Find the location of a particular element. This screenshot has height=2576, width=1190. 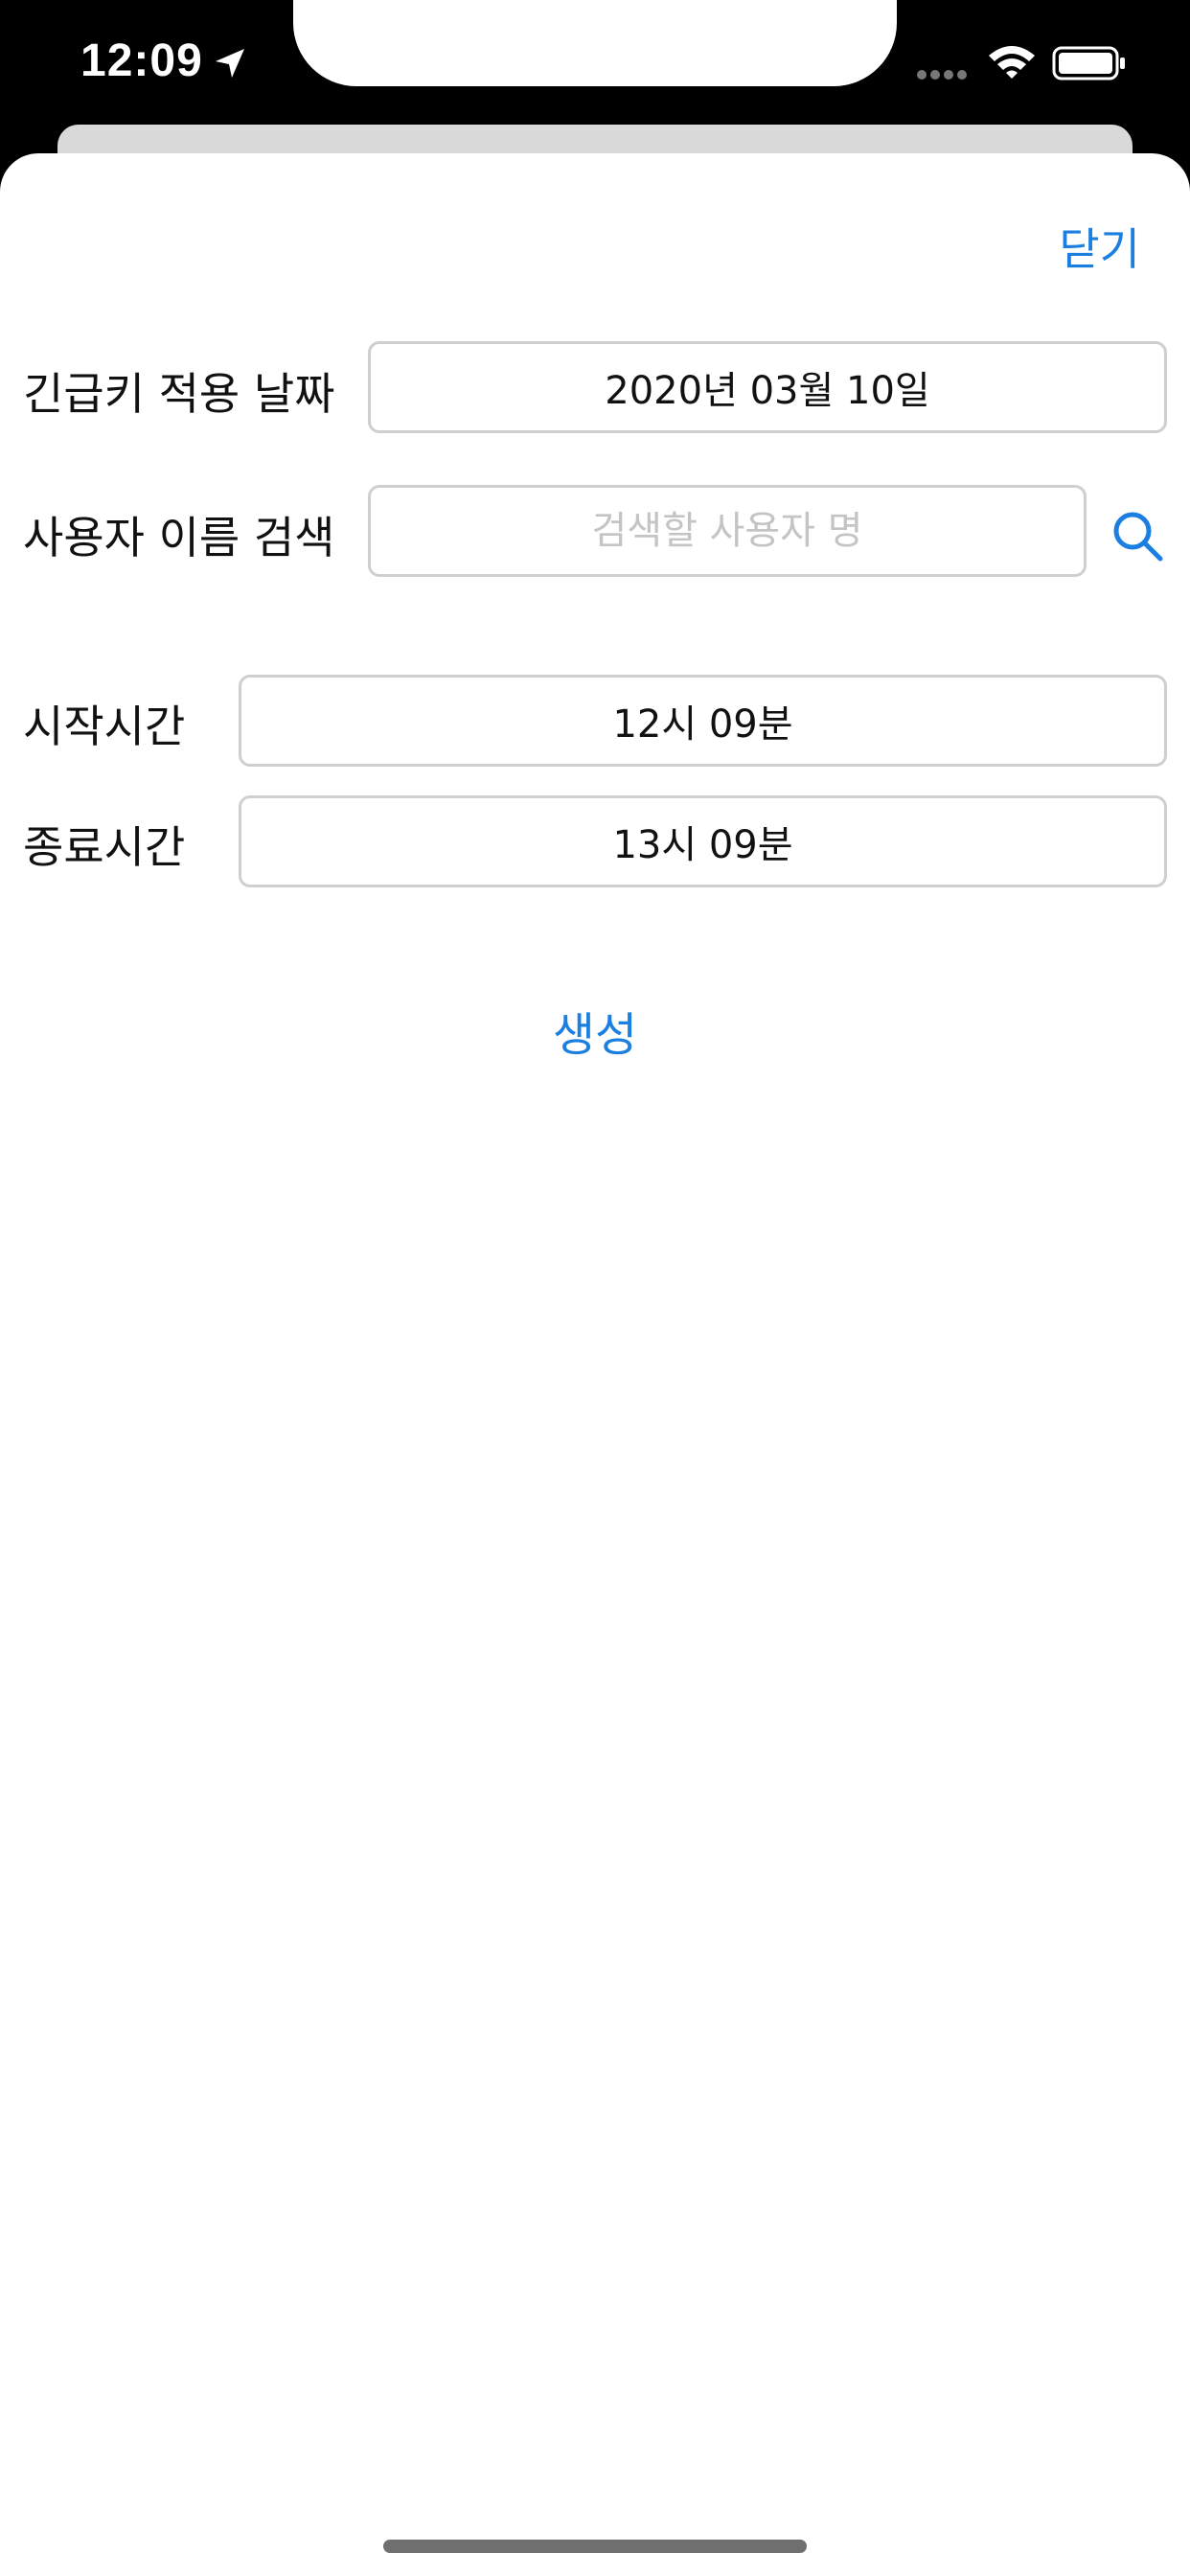

location-arrow-icon is located at coordinates (230, 63).